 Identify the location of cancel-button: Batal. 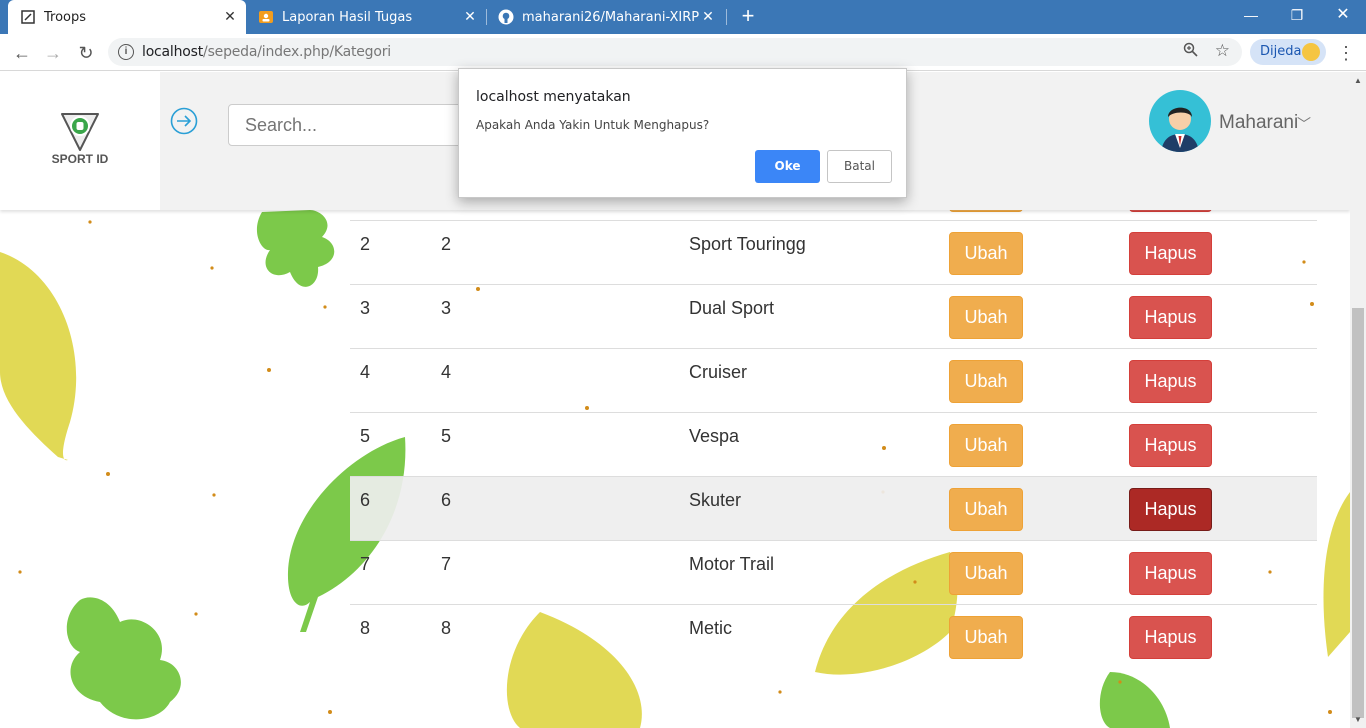
(859, 166).